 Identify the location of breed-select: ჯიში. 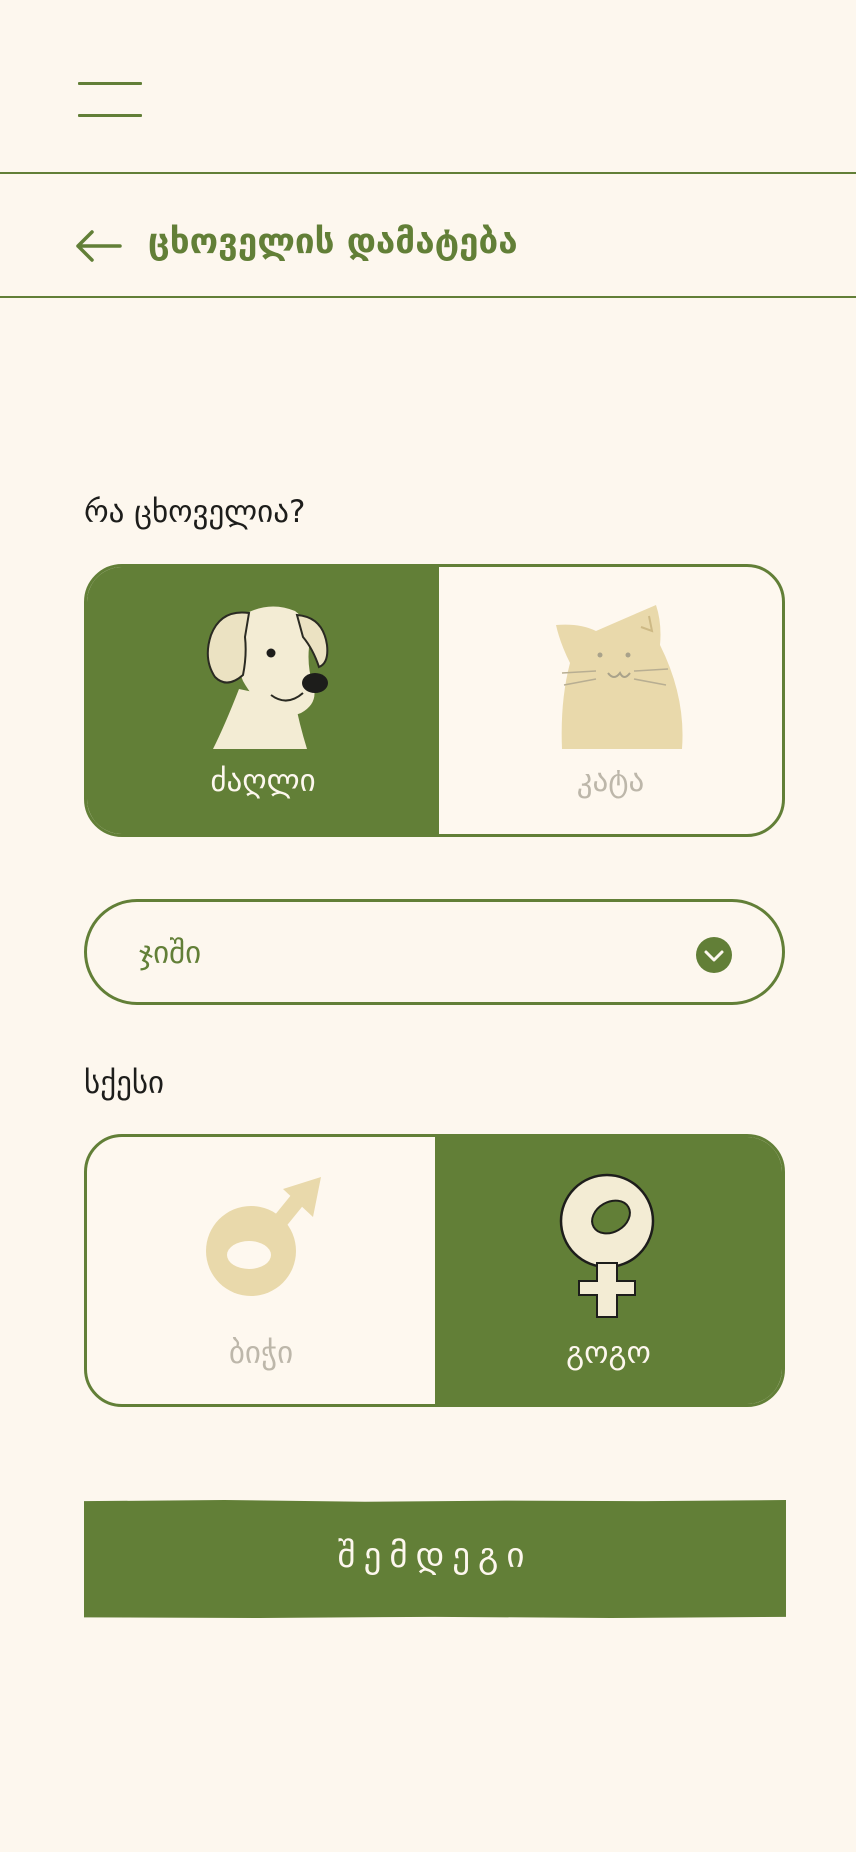
(434, 952).